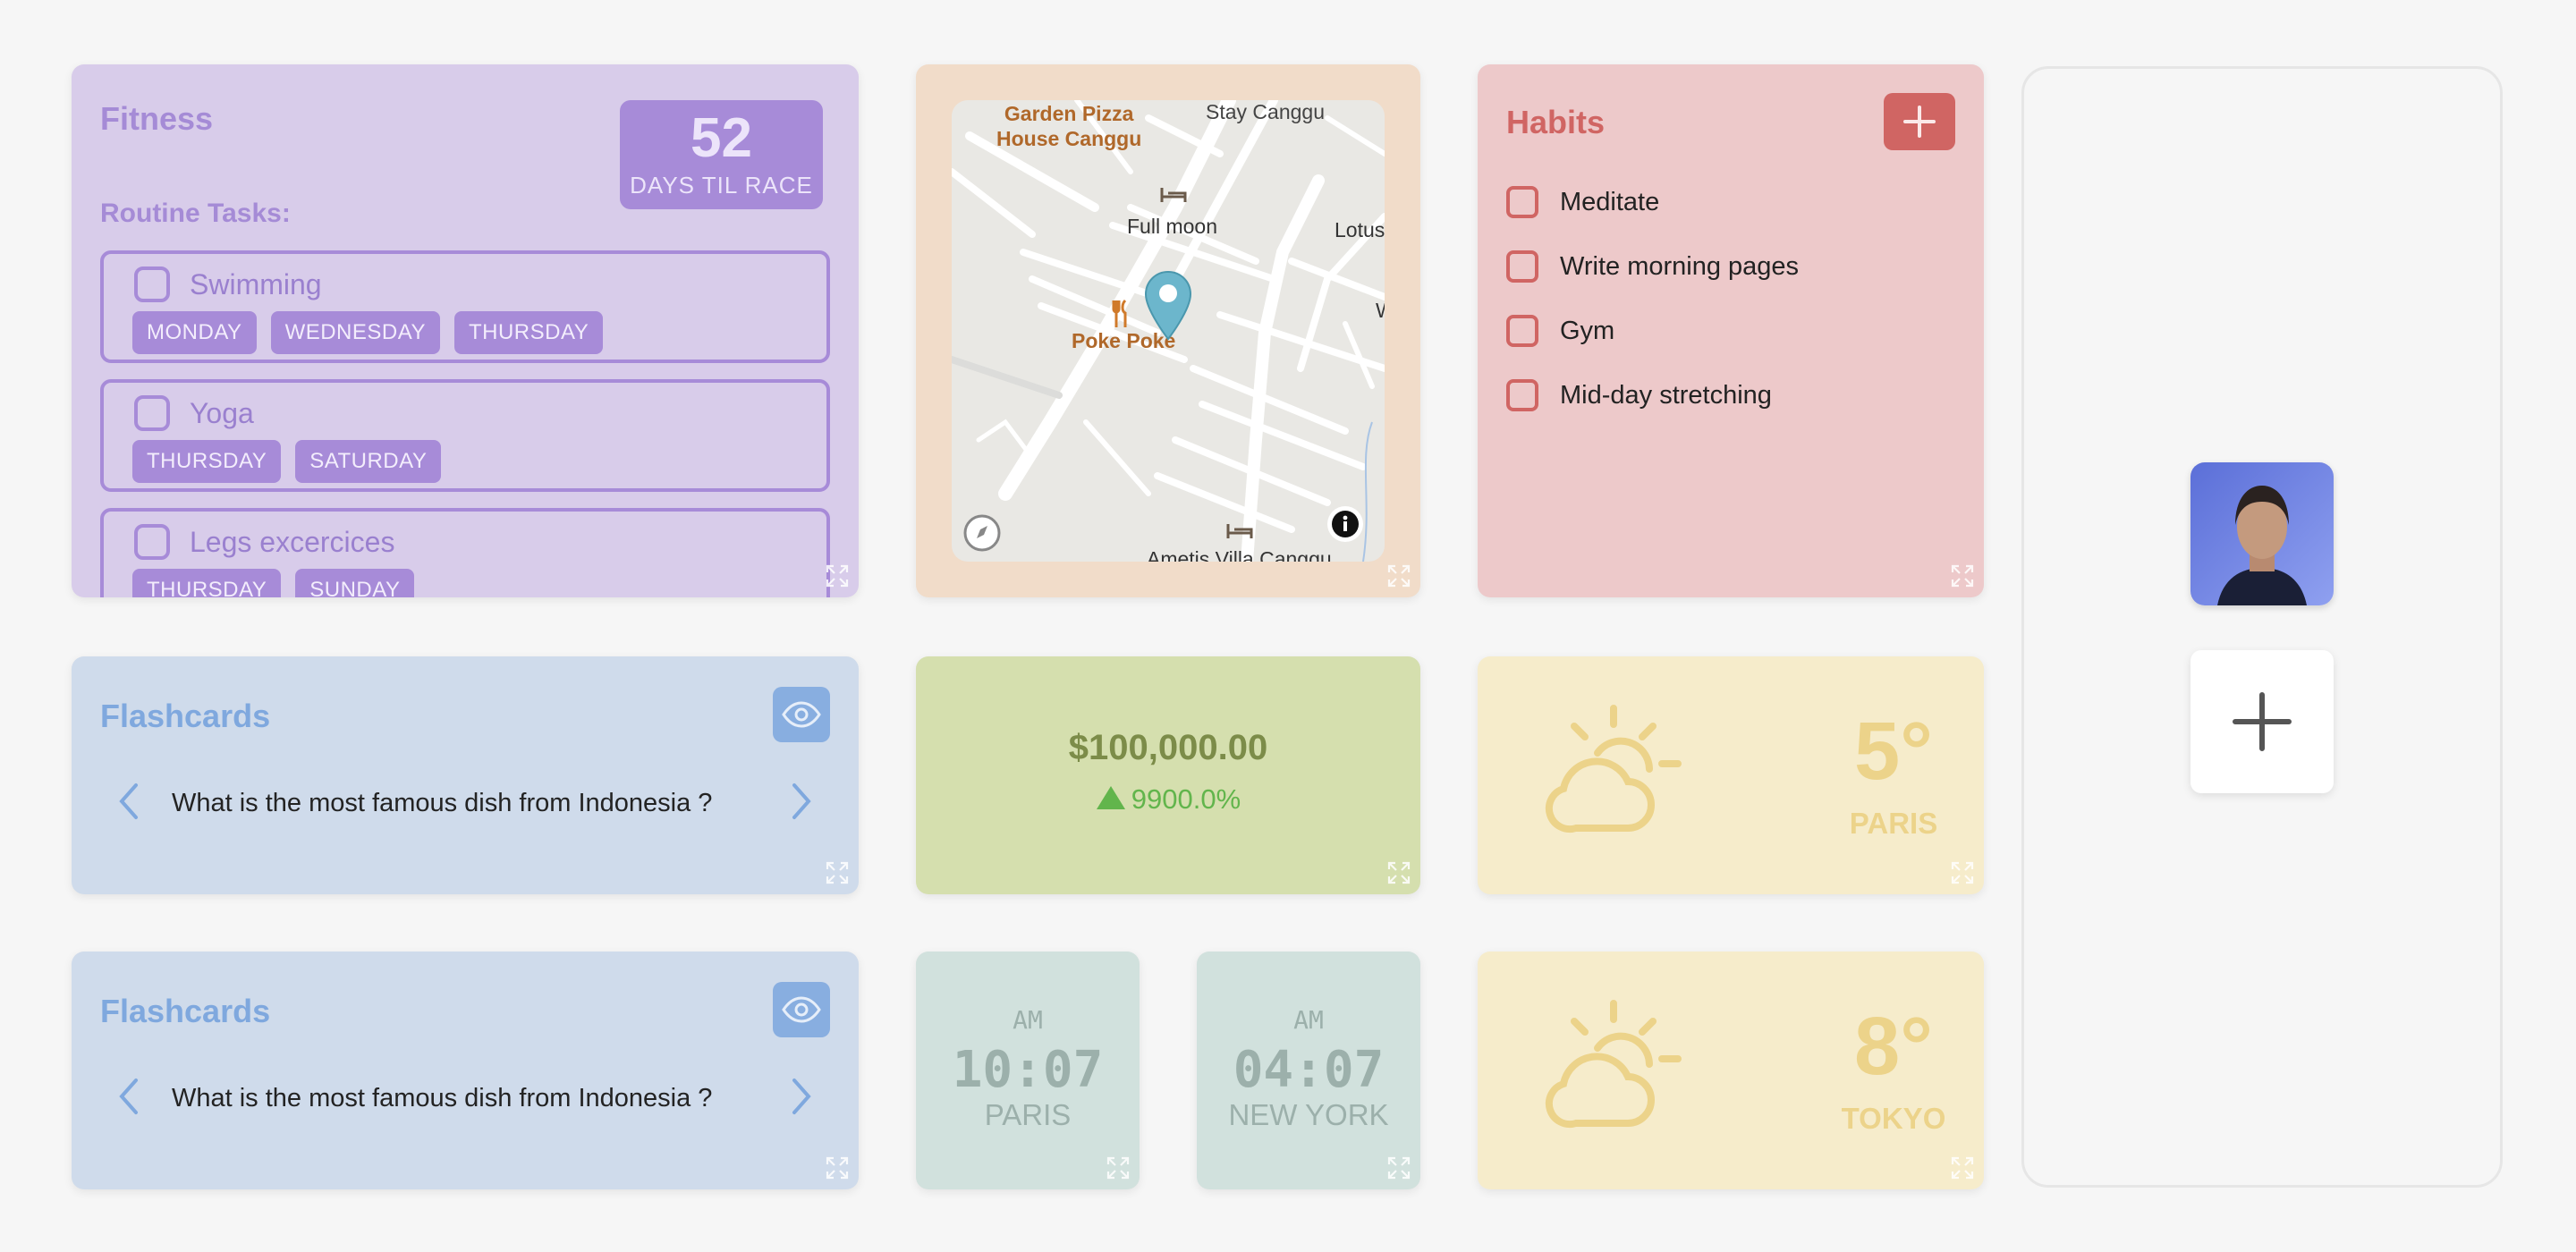  Describe the element at coordinates (465, 552) in the screenshot. I see `task-legs: Legs excercices THURSDAY SUNDAY` at that location.